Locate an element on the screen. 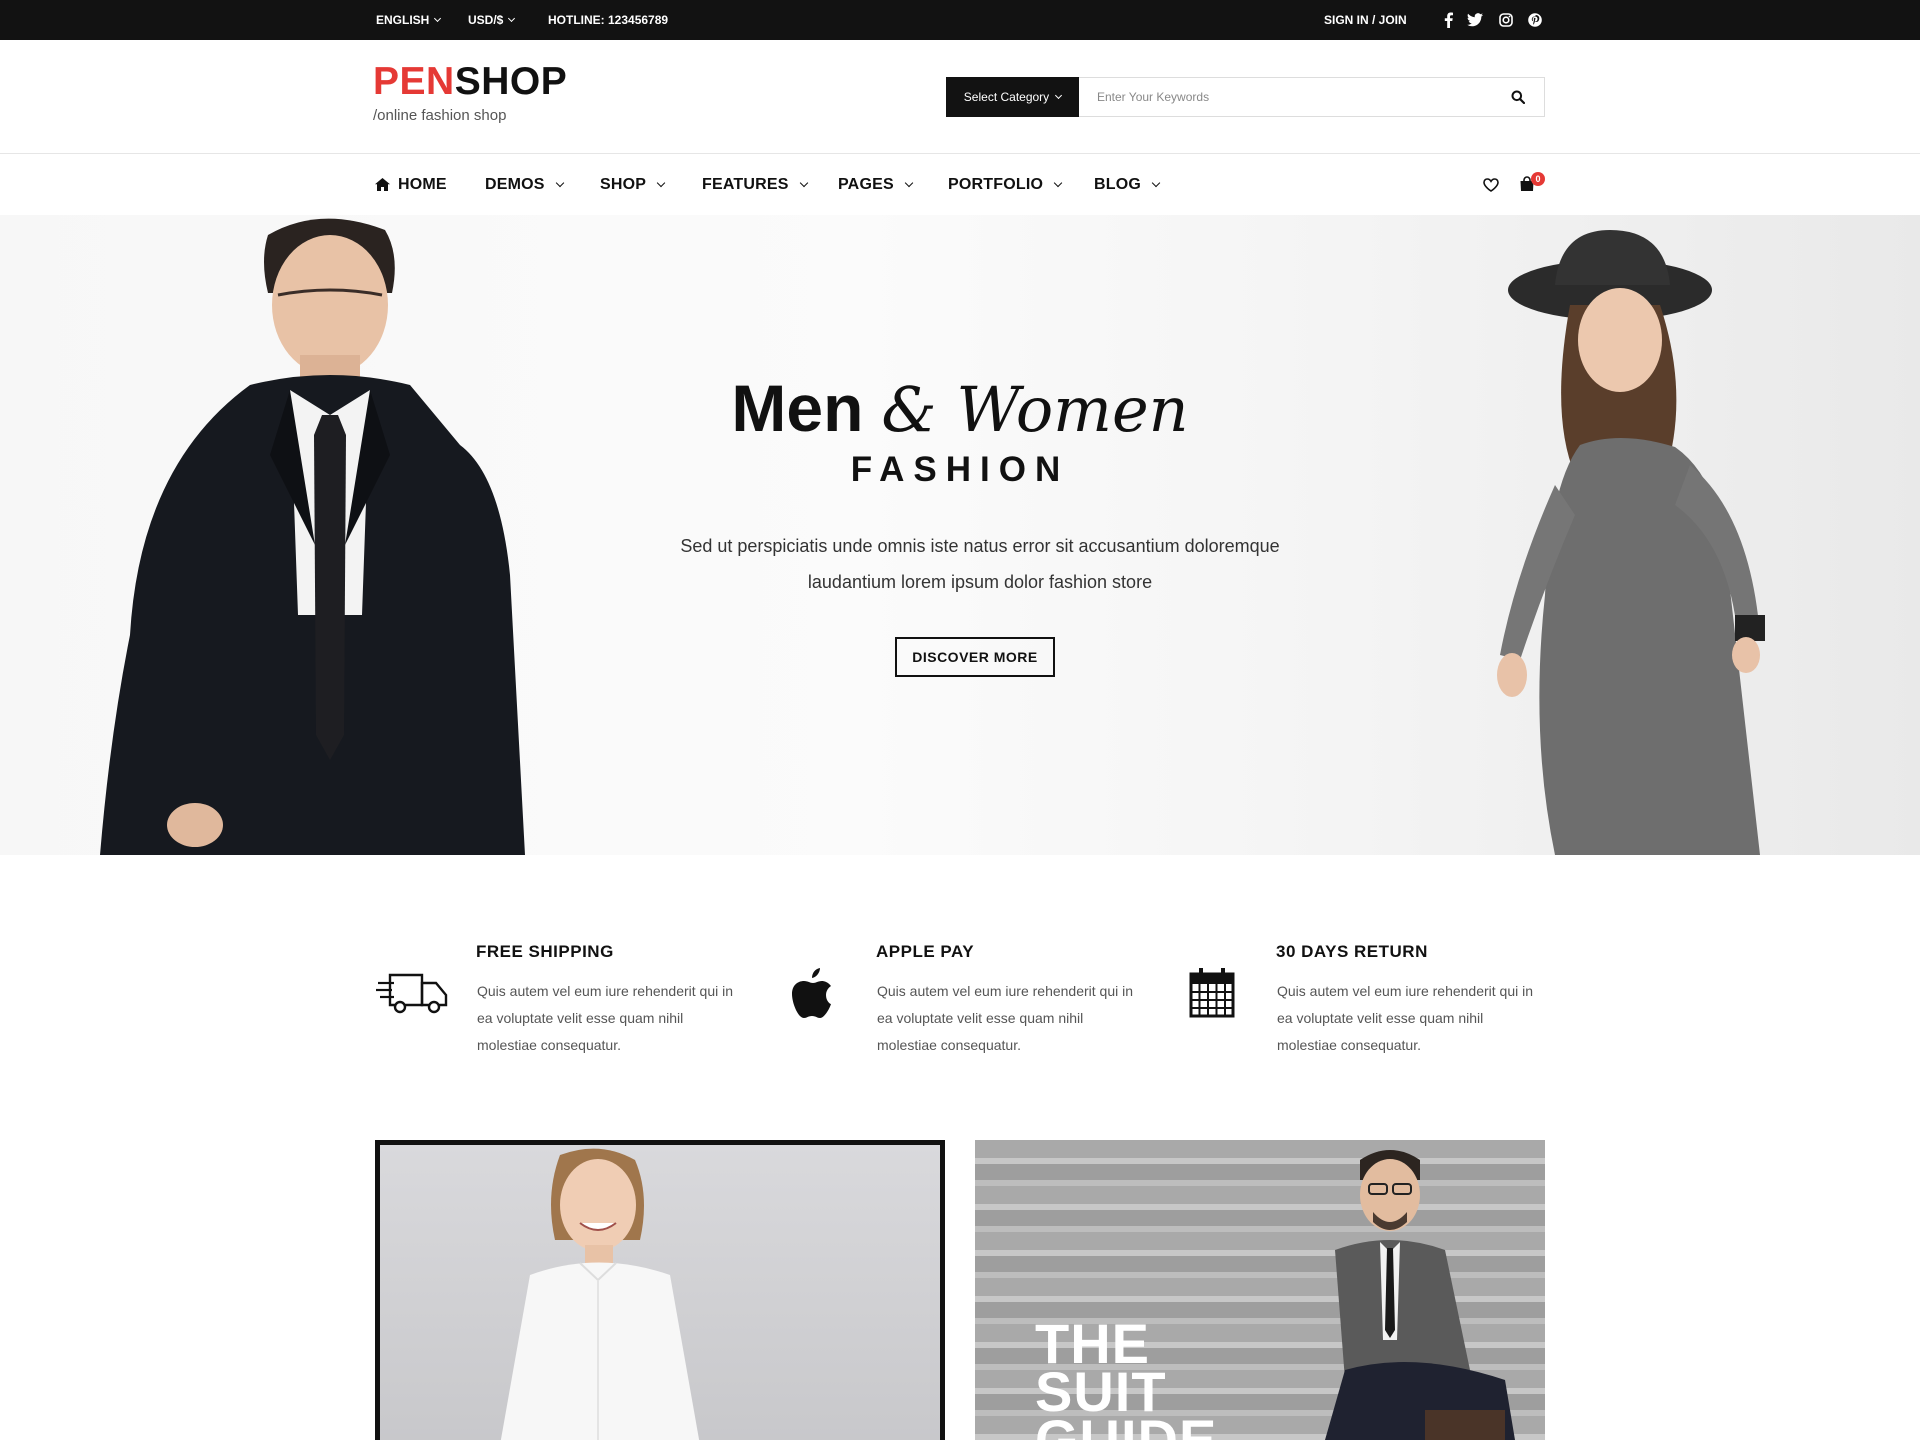 The image size is (1920, 1440). search-input is located at coordinates (1285, 97).